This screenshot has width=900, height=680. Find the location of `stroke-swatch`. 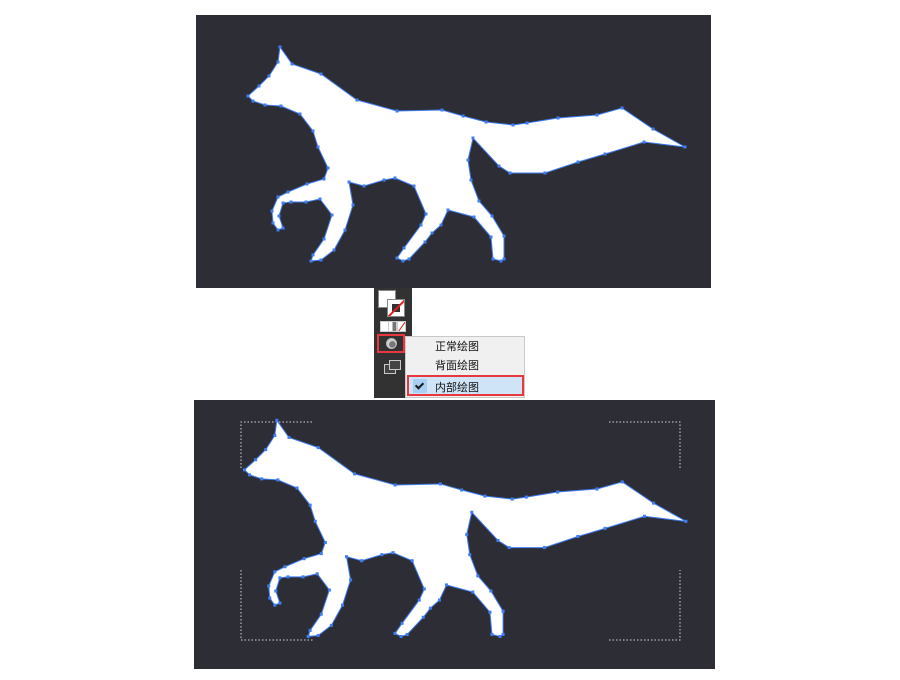

stroke-swatch is located at coordinates (396, 308).